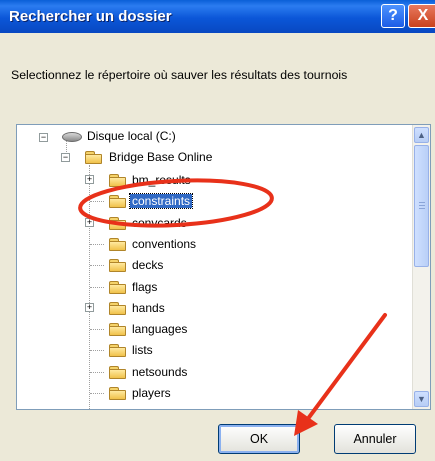 This screenshot has height=461, width=435. I want to click on annotation-arrow-head, so click(306, 423).